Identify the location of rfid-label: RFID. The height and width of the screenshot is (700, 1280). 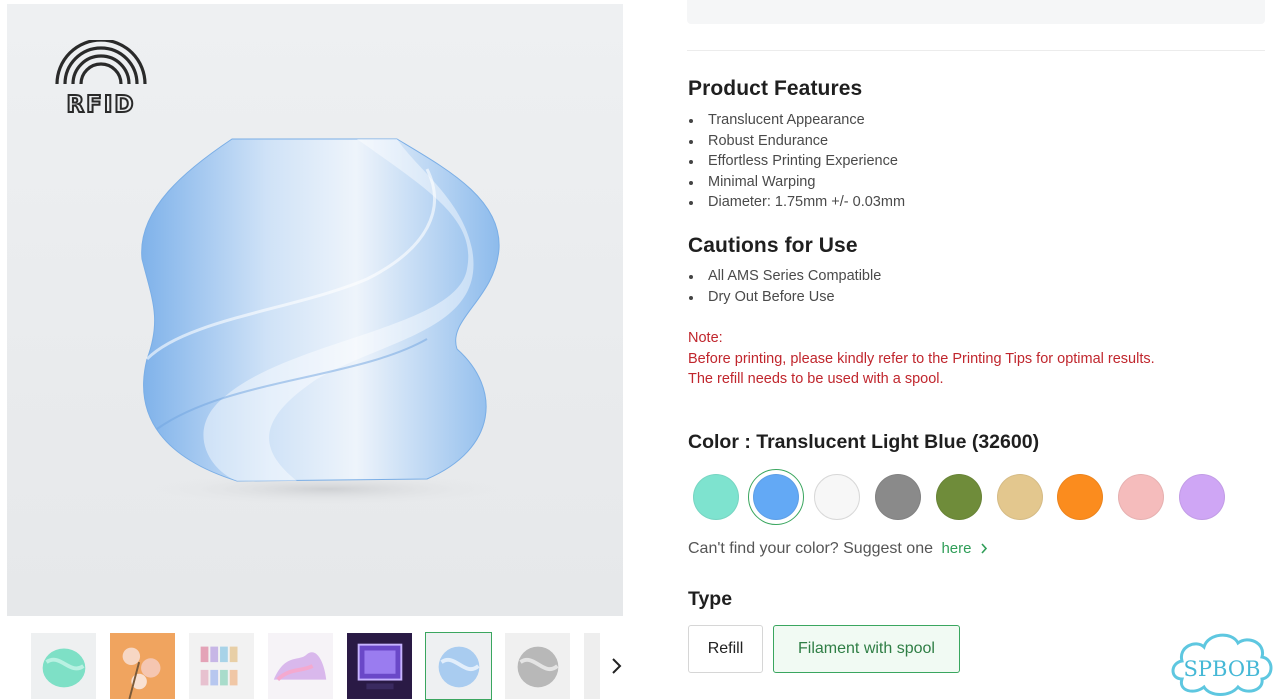
(100, 104).